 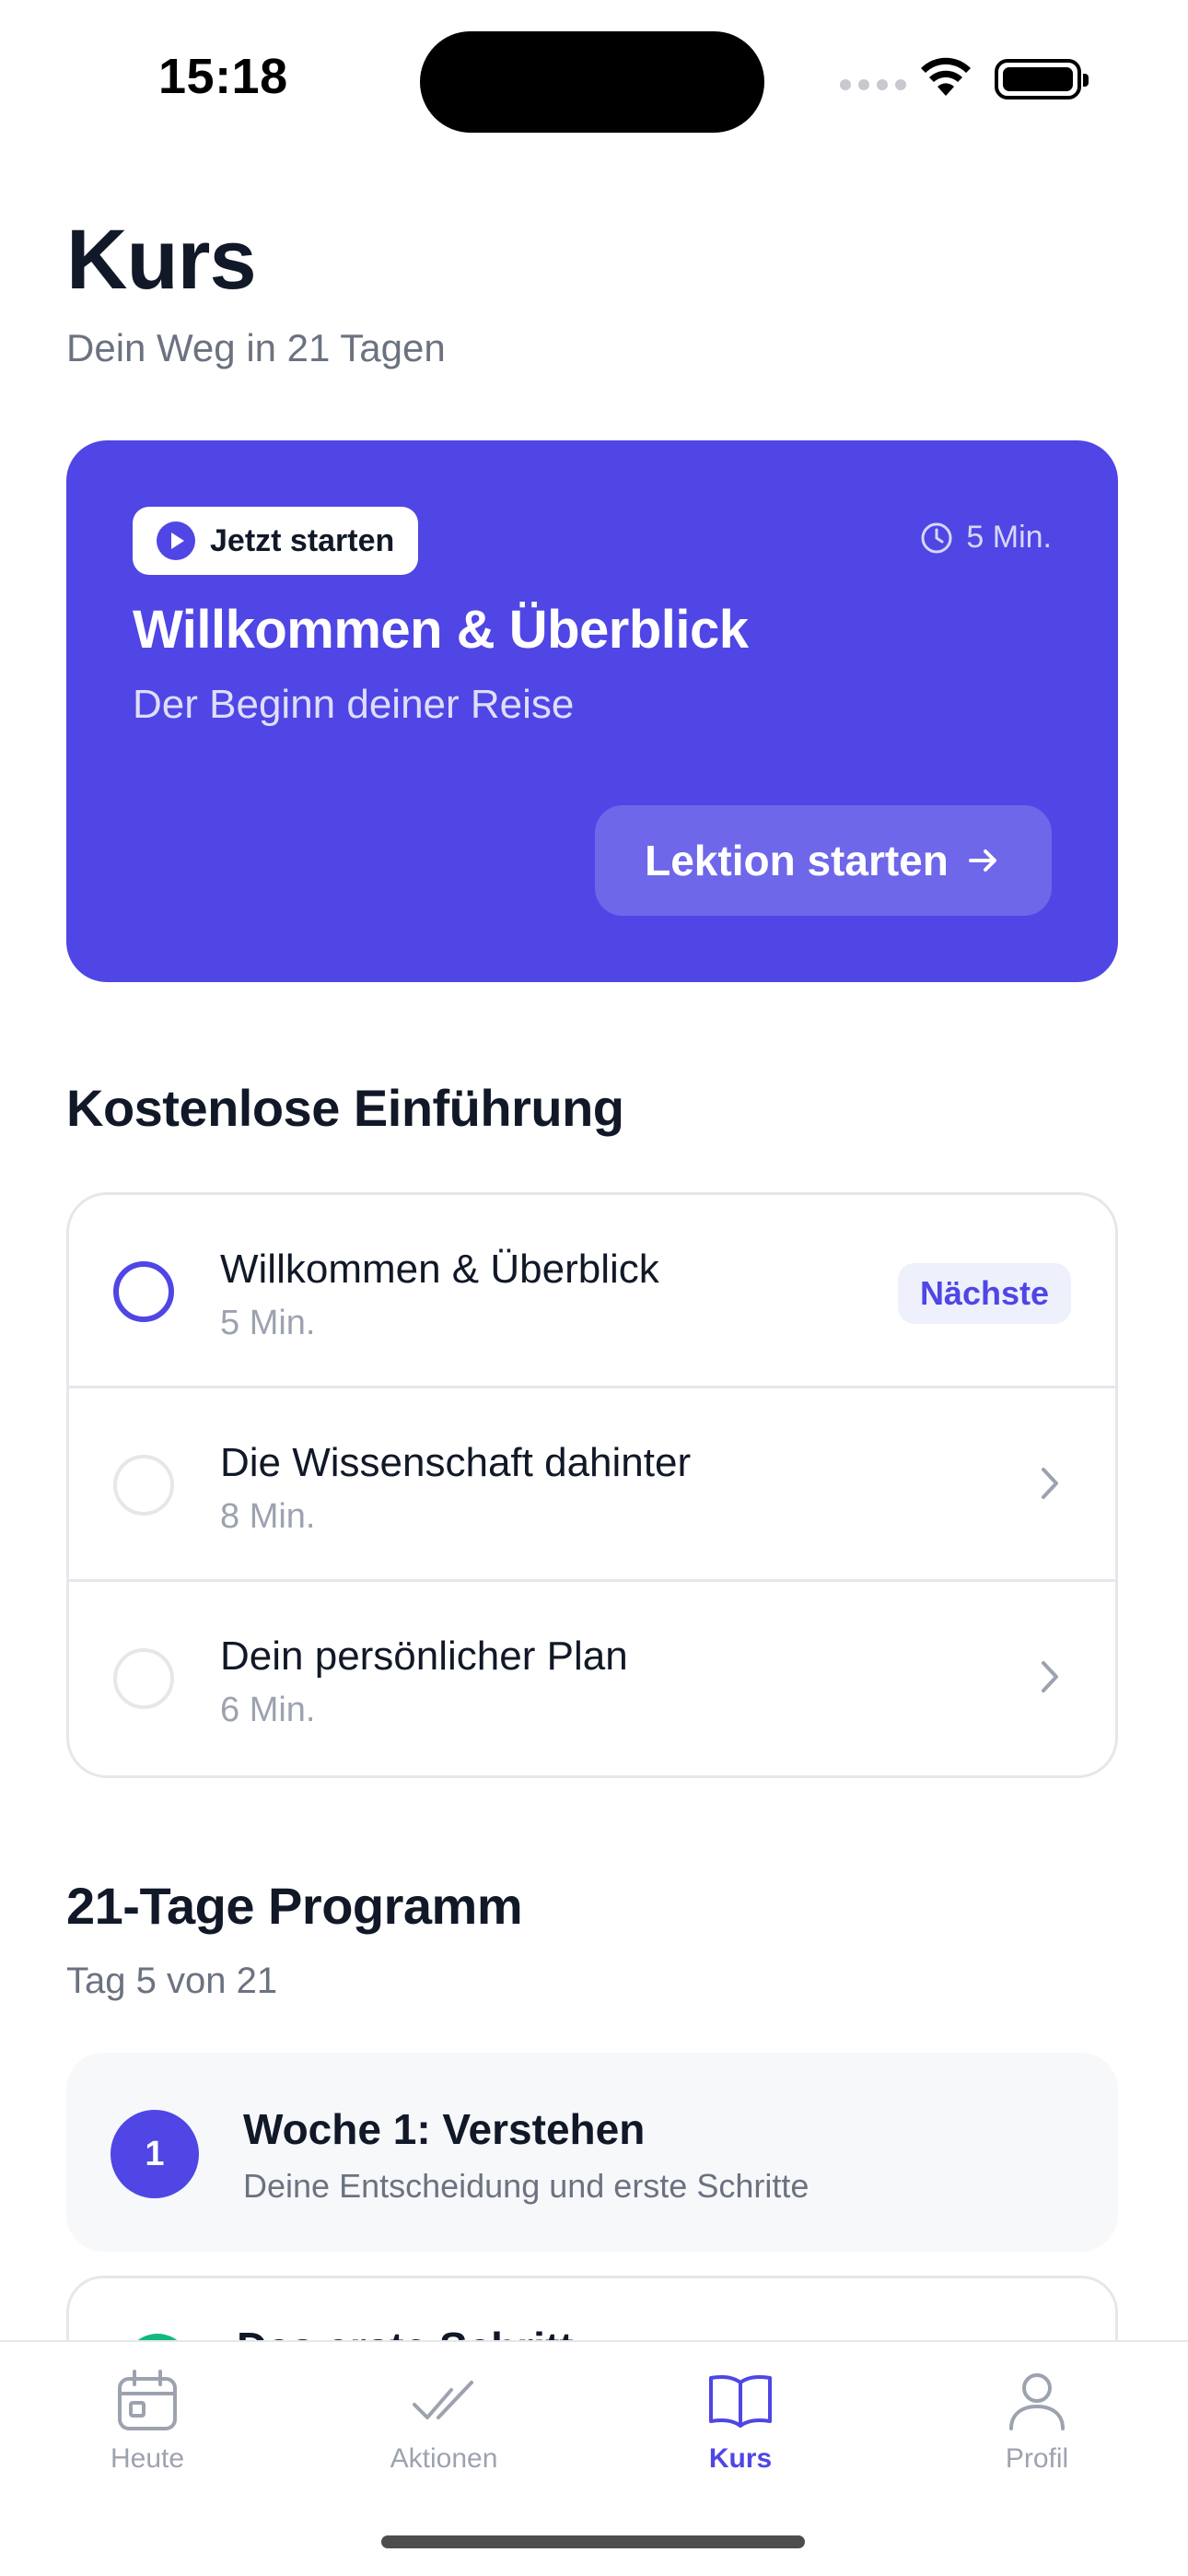 I want to click on tab-heute: Heute, so click(x=147, y=2421).